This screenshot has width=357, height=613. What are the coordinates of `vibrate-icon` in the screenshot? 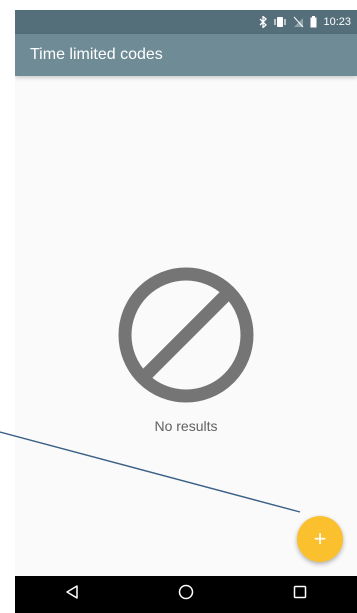 It's located at (280, 22).